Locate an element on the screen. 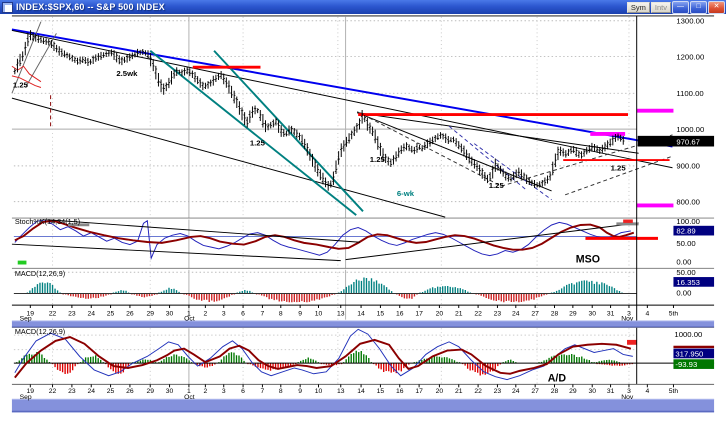 The width and height of the screenshot is (726, 426). svg-text: 31 is located at coordinates (611, 314).